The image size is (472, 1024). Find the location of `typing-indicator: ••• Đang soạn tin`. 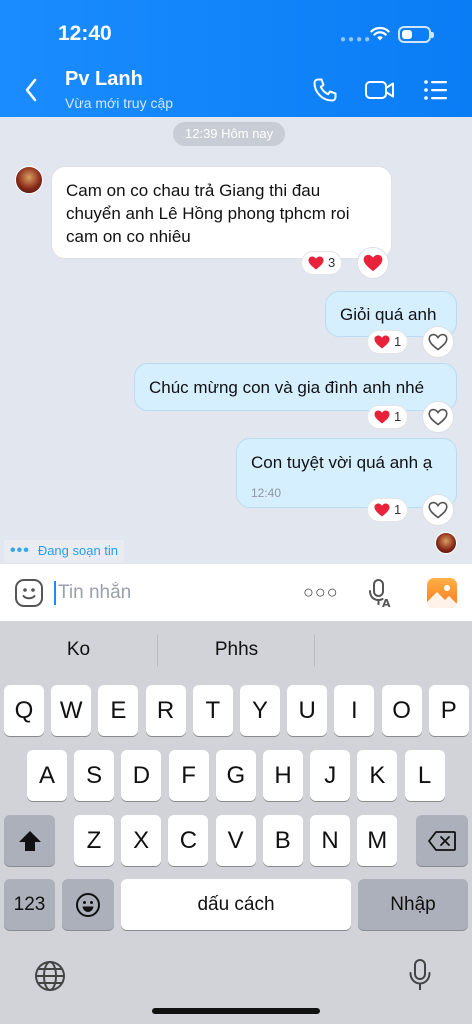

typing-indicator: ••• Đang soạn tin is located at coordinates (64, 551).